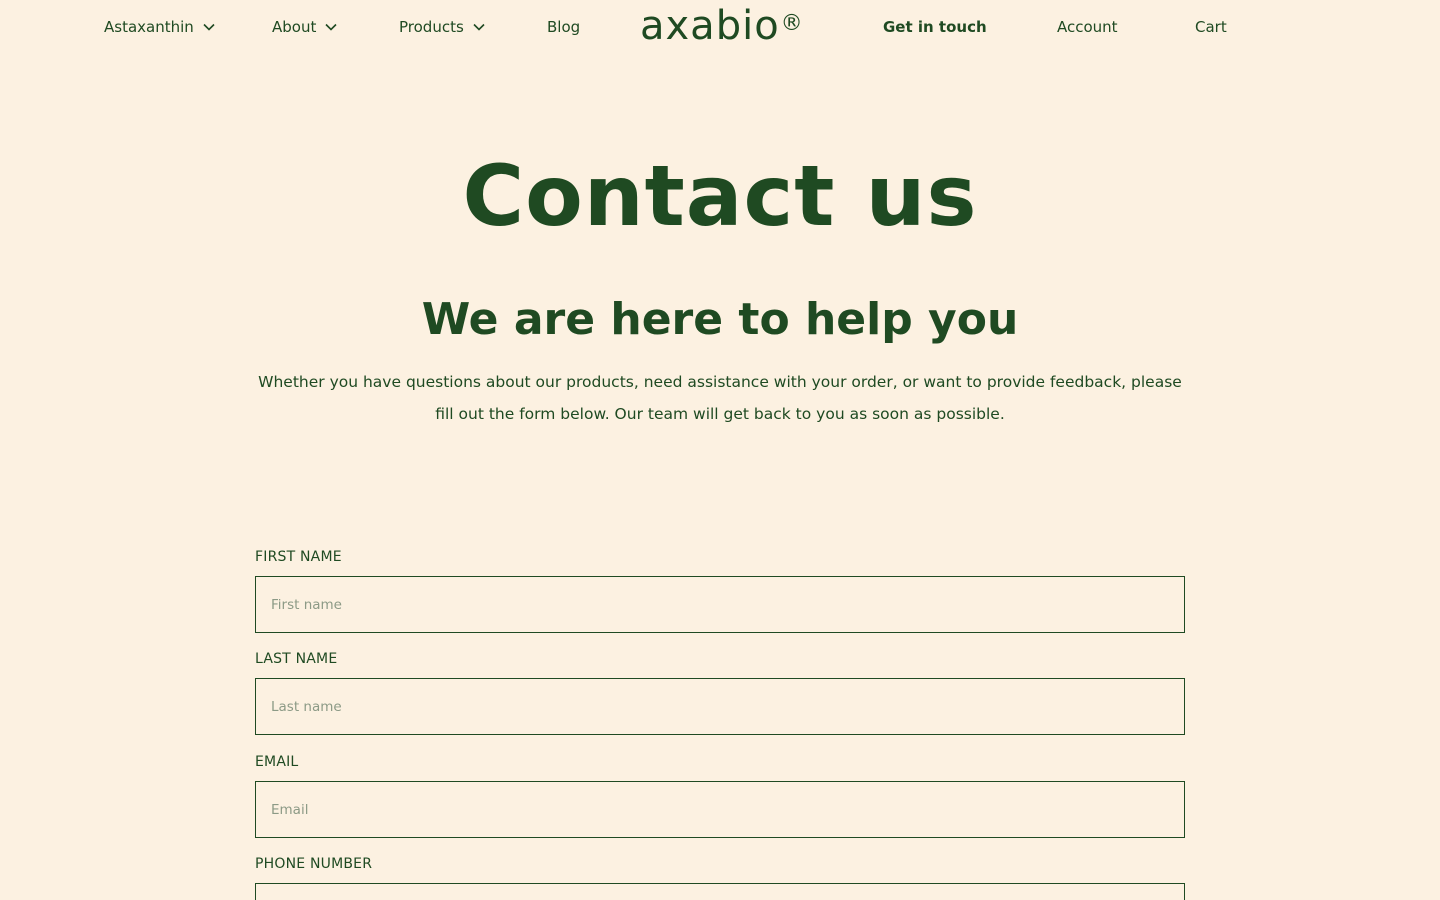  What do you see at coordinates (277, 762) in the screenshot?
I see `email-label: EMAIL` at bounding box center [277, 762].